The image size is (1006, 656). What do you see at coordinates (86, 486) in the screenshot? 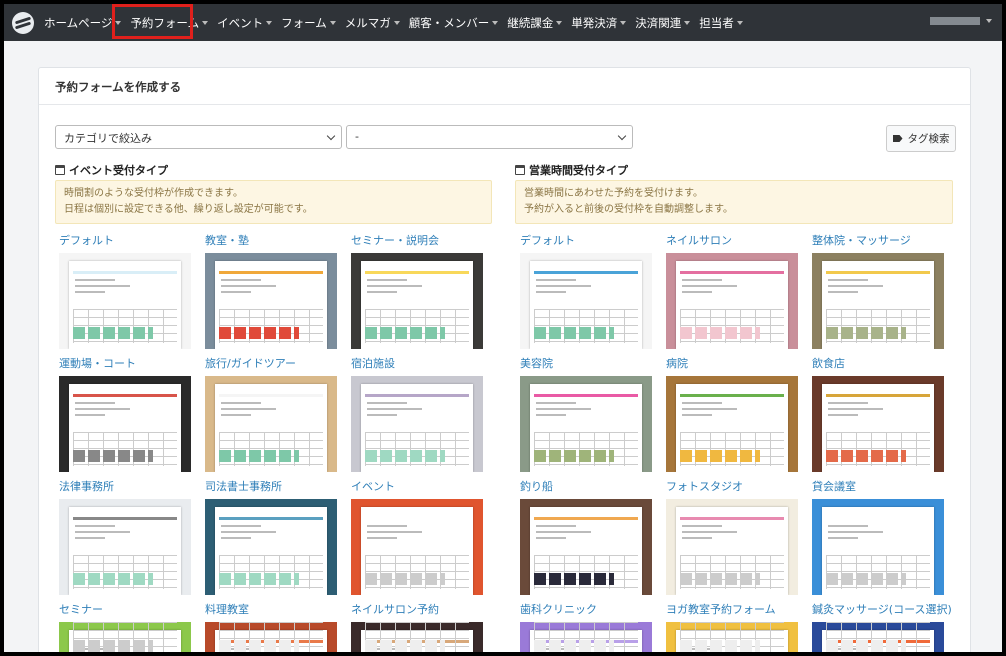
I see `template-label: 法律事務所` at bounding box center [86, 486].